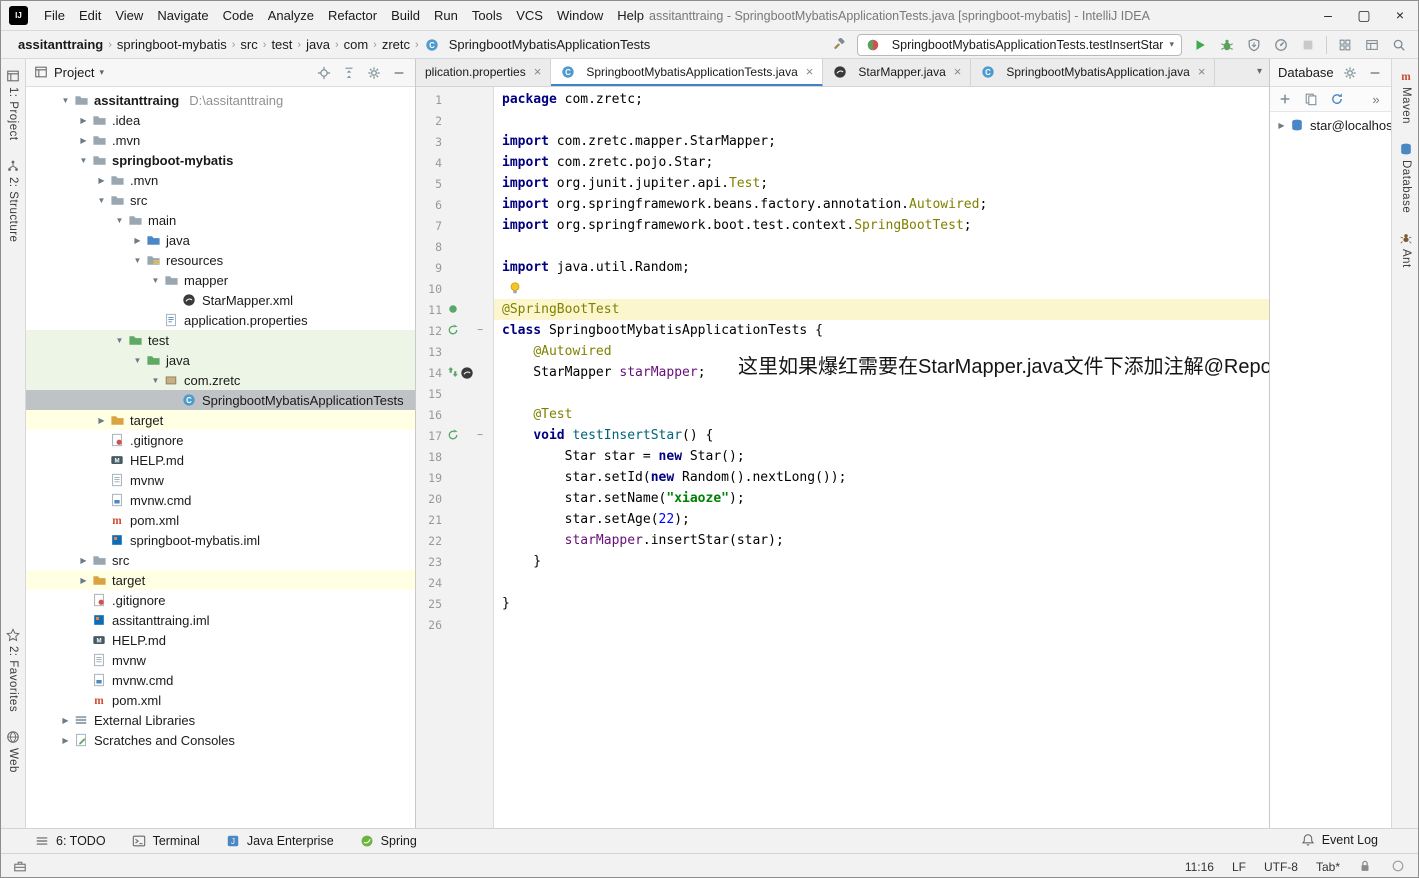 This screenshot has width=1419, height=878. What do you see at coordinates (220, 120) in the screenshot?
I see `tree-item-idea: ▶ .idea` at bounding box center [220, 120].